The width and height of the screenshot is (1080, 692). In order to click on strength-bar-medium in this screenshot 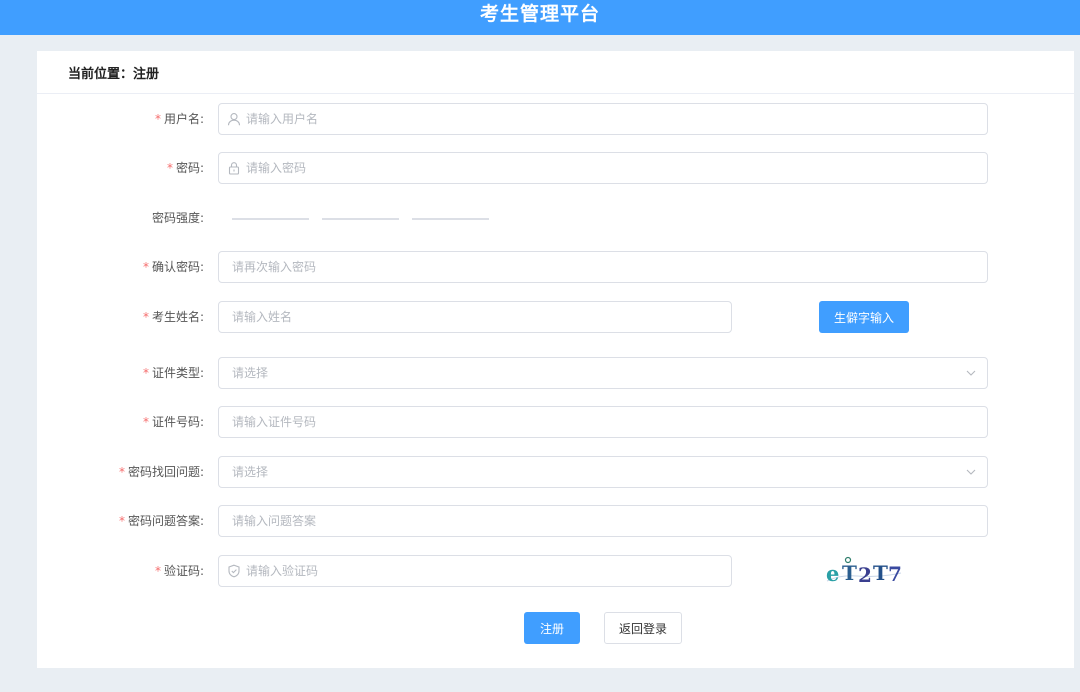, I will do `click(360, 219)`.